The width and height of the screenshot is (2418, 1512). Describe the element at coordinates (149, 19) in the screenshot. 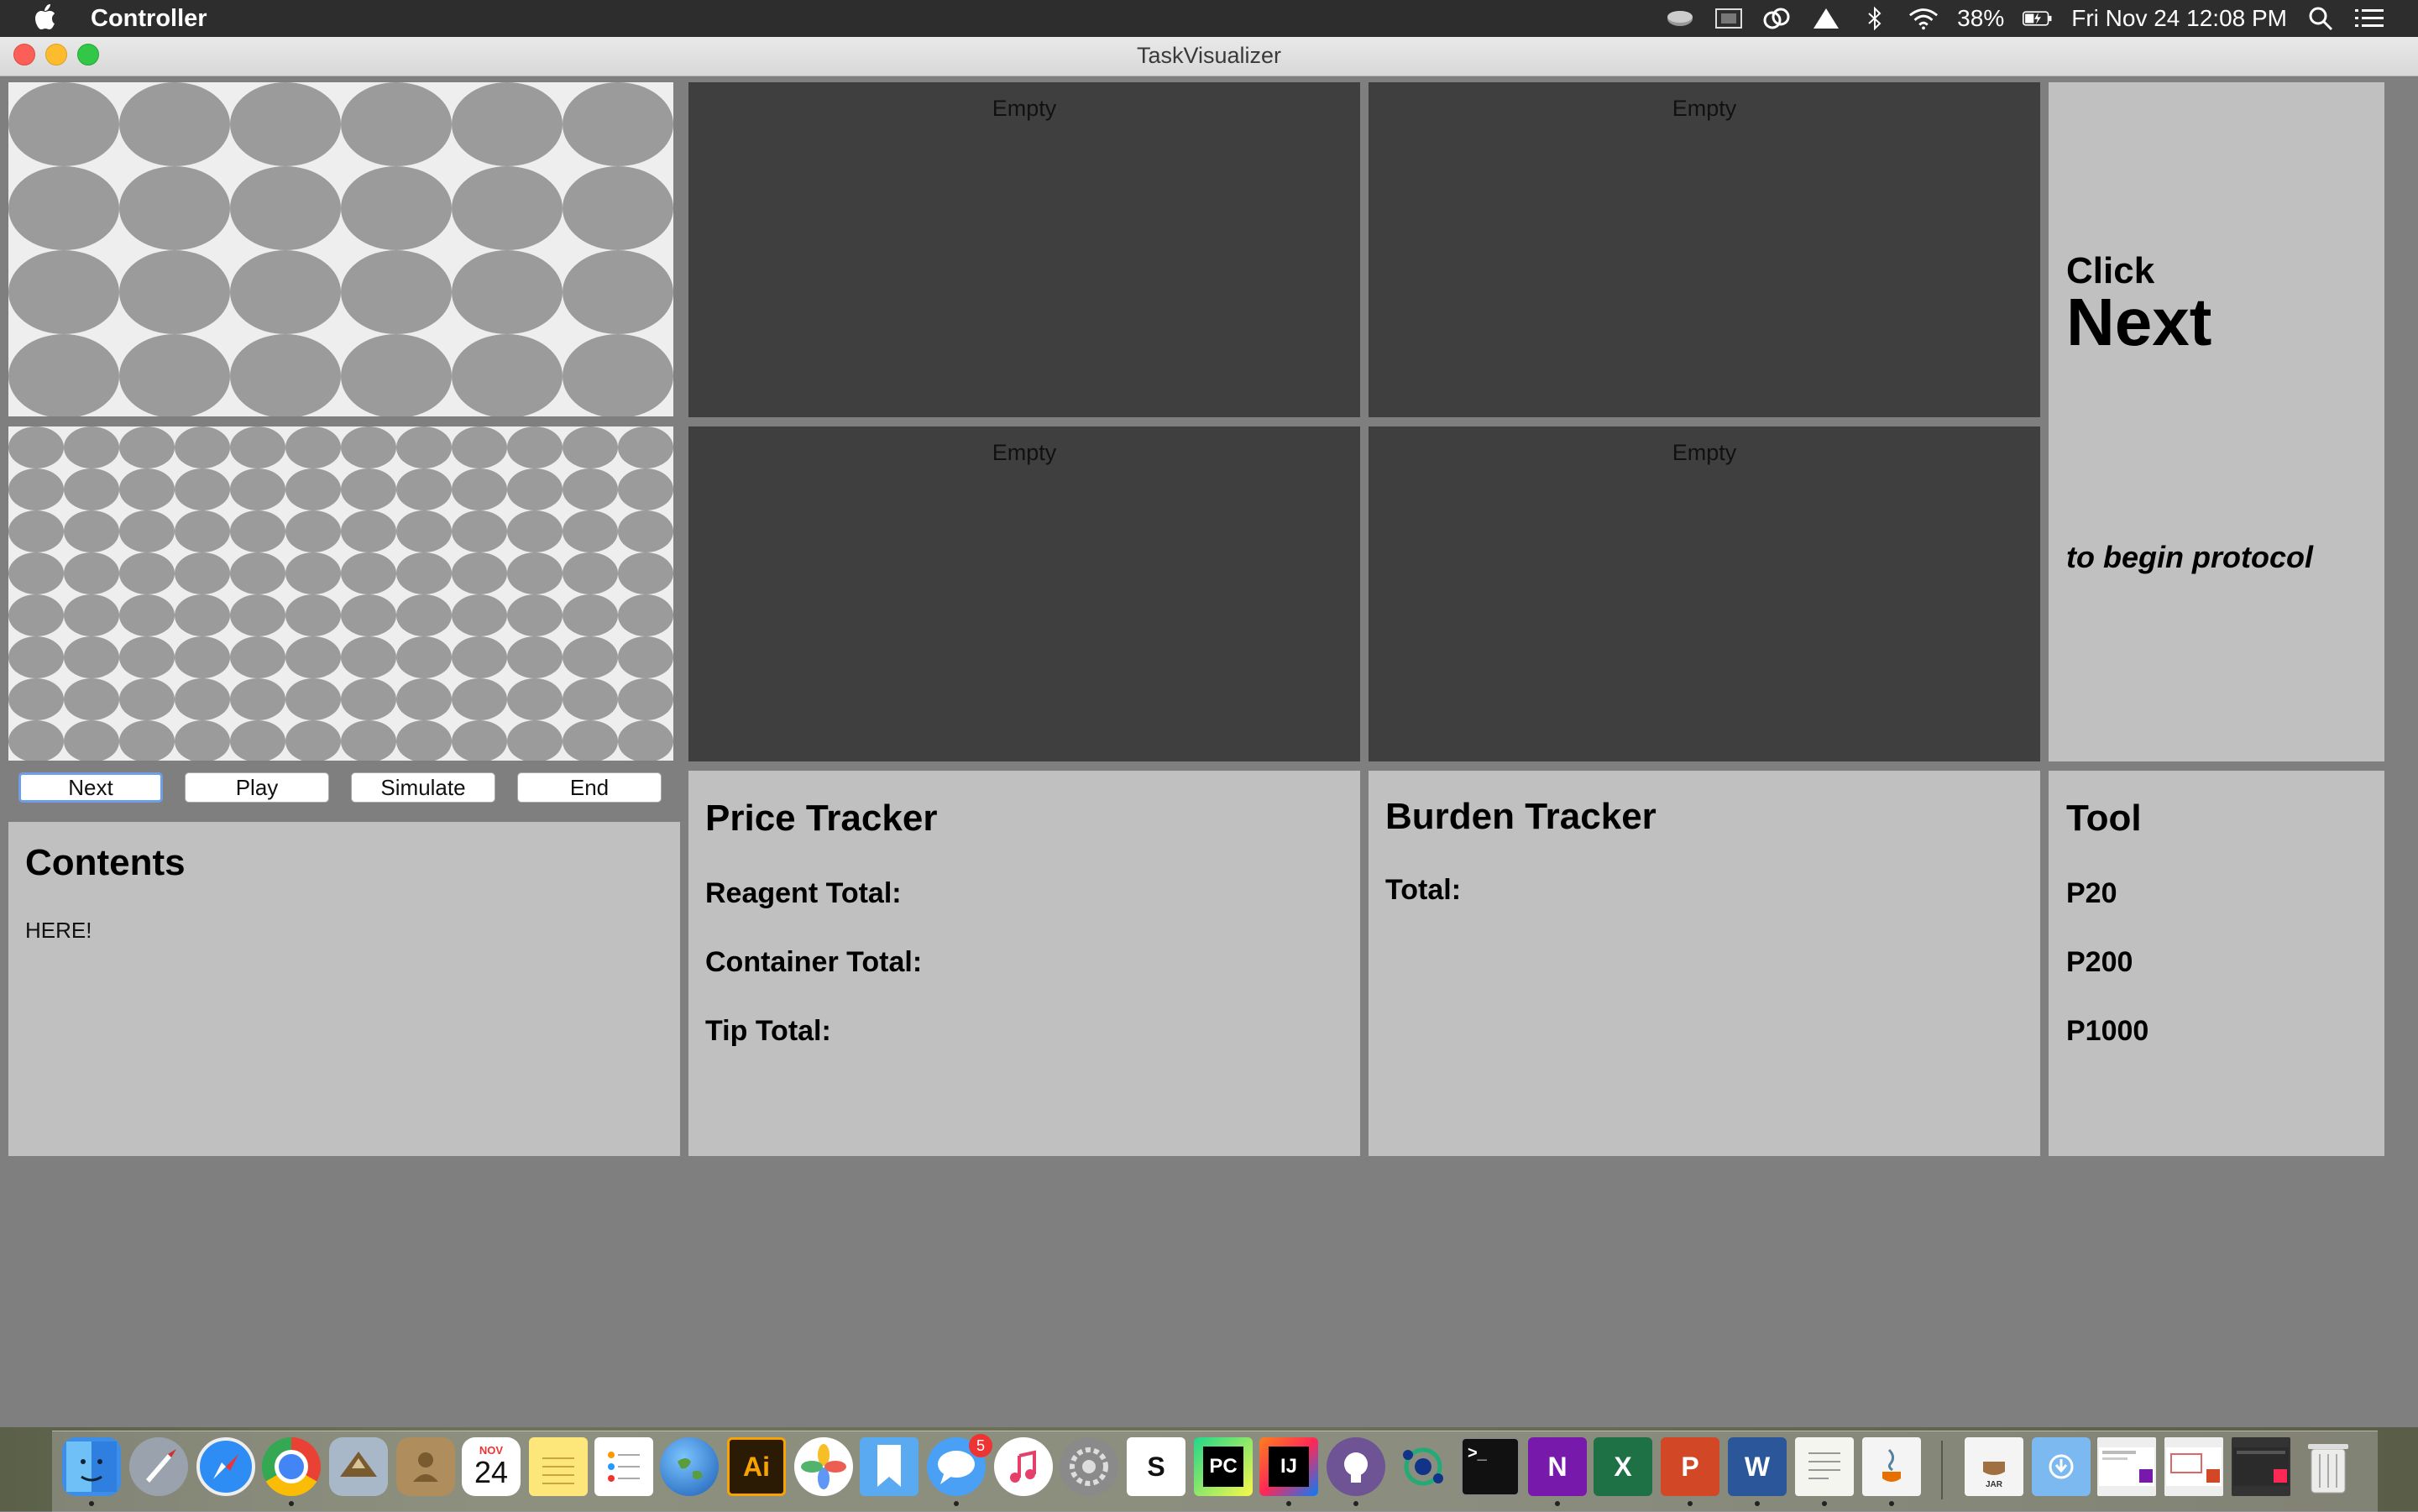

I see `app-name-menu: Controller` at that location.